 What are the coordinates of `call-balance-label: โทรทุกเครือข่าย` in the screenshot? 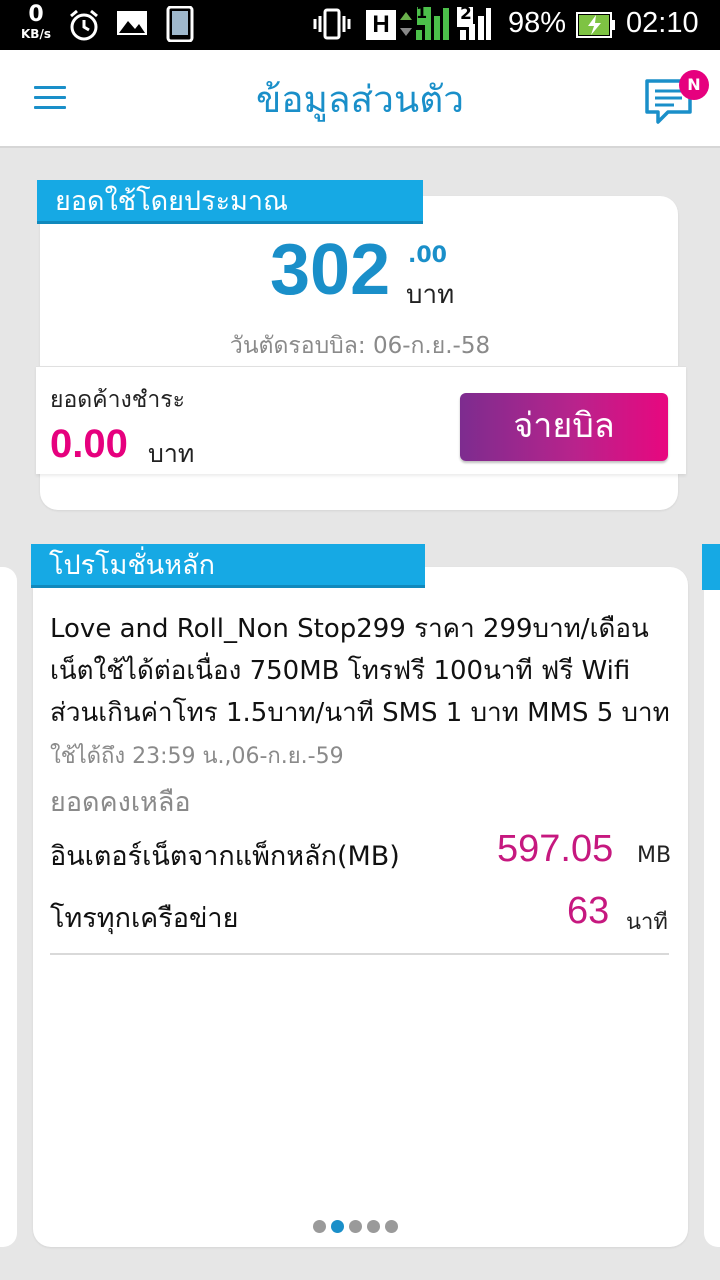 It's located at (144, 918).